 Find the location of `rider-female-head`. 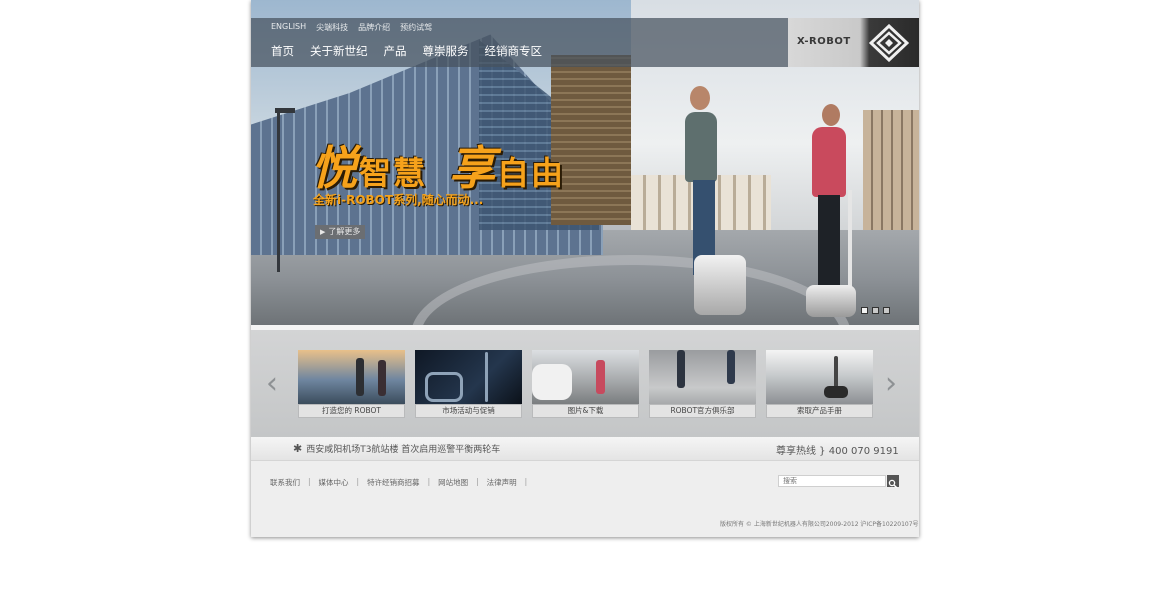

rider-female-head is located at coordinates (831, 115).